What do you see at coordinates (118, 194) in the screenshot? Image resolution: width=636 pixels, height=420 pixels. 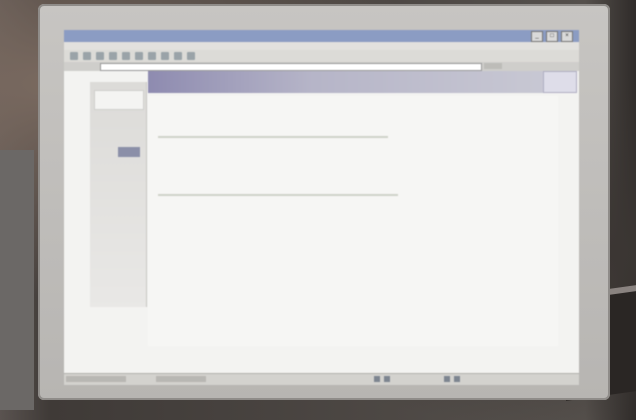 I see `left-sidebar` at bounding box center [118, 194].